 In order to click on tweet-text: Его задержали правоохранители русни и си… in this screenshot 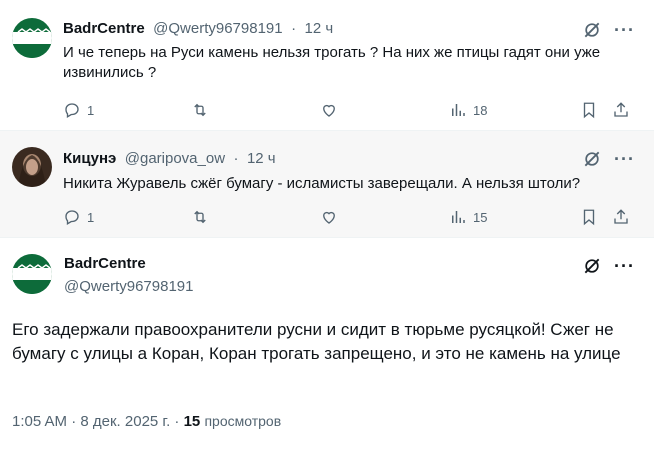, I will do `click(316, 341)`.